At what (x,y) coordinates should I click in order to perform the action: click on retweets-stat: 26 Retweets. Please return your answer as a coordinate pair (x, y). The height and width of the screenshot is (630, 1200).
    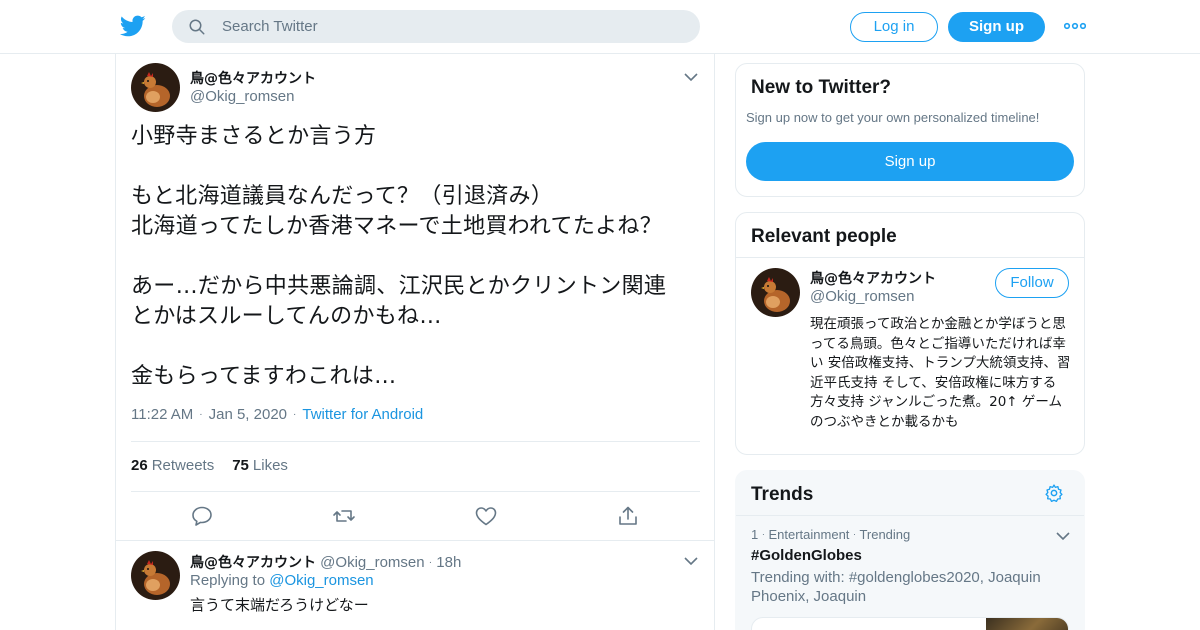
    Looking at the image, I should click on (172, 465).